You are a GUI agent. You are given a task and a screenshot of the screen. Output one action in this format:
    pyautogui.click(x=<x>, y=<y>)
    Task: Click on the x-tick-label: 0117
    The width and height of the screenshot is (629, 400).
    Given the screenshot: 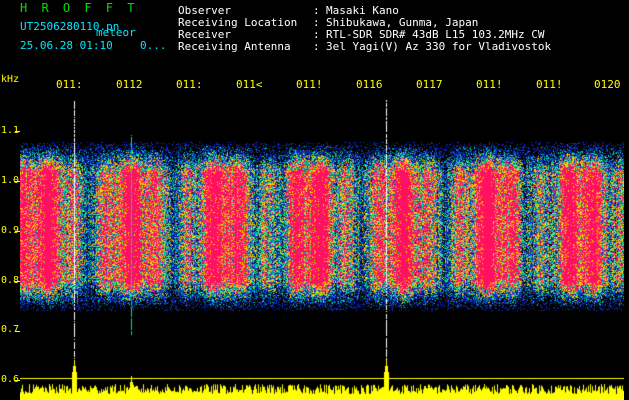 What is the action you would take?
    pyautogui.click(x=429, y=85)
    